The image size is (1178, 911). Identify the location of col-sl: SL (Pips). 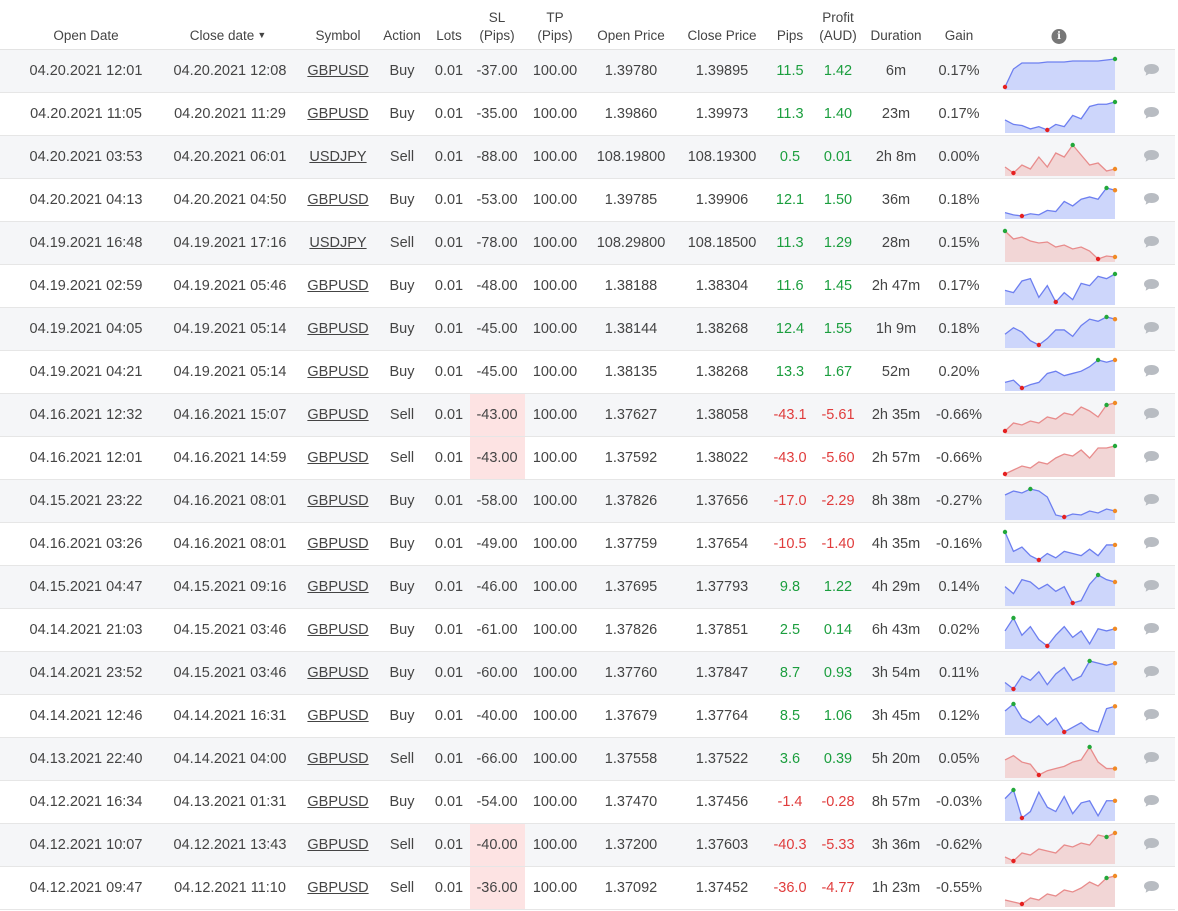
(496, 27).